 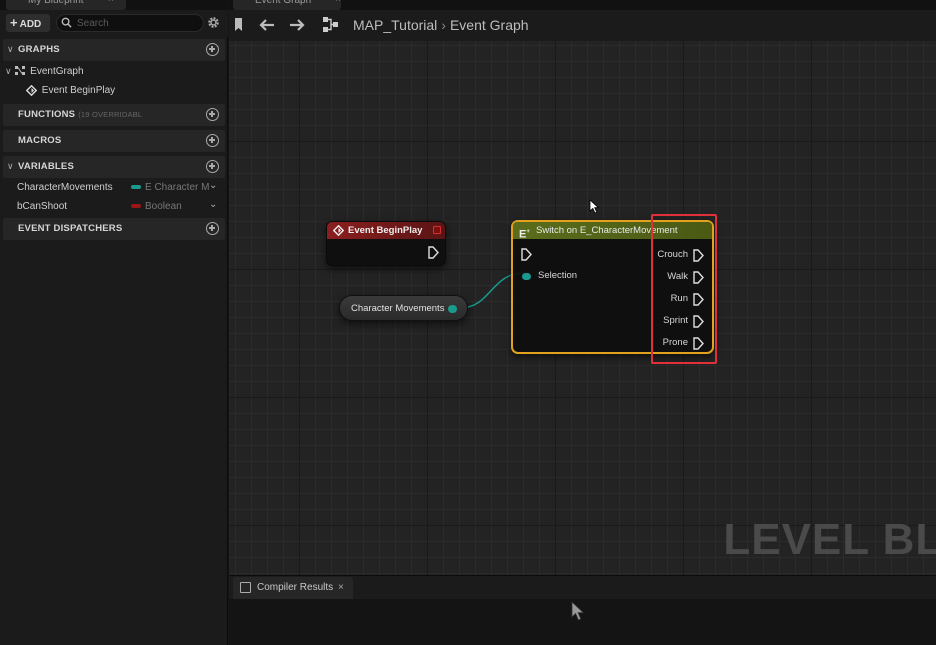 What do you see at coordinates (489, 25) in the screenshot?
I see `breadcrumb-current: Event Graph` at bounding box center [489, 25].